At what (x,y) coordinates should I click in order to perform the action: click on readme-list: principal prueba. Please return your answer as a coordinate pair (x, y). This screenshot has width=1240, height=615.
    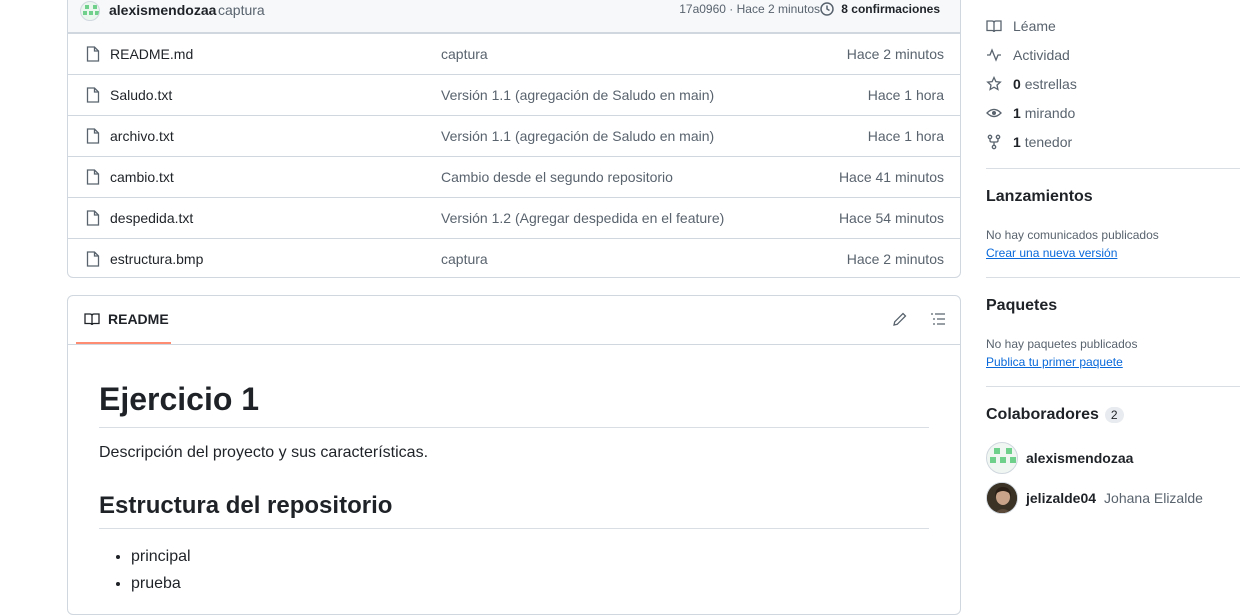
    Looking at the image, I should click on (514, 570).